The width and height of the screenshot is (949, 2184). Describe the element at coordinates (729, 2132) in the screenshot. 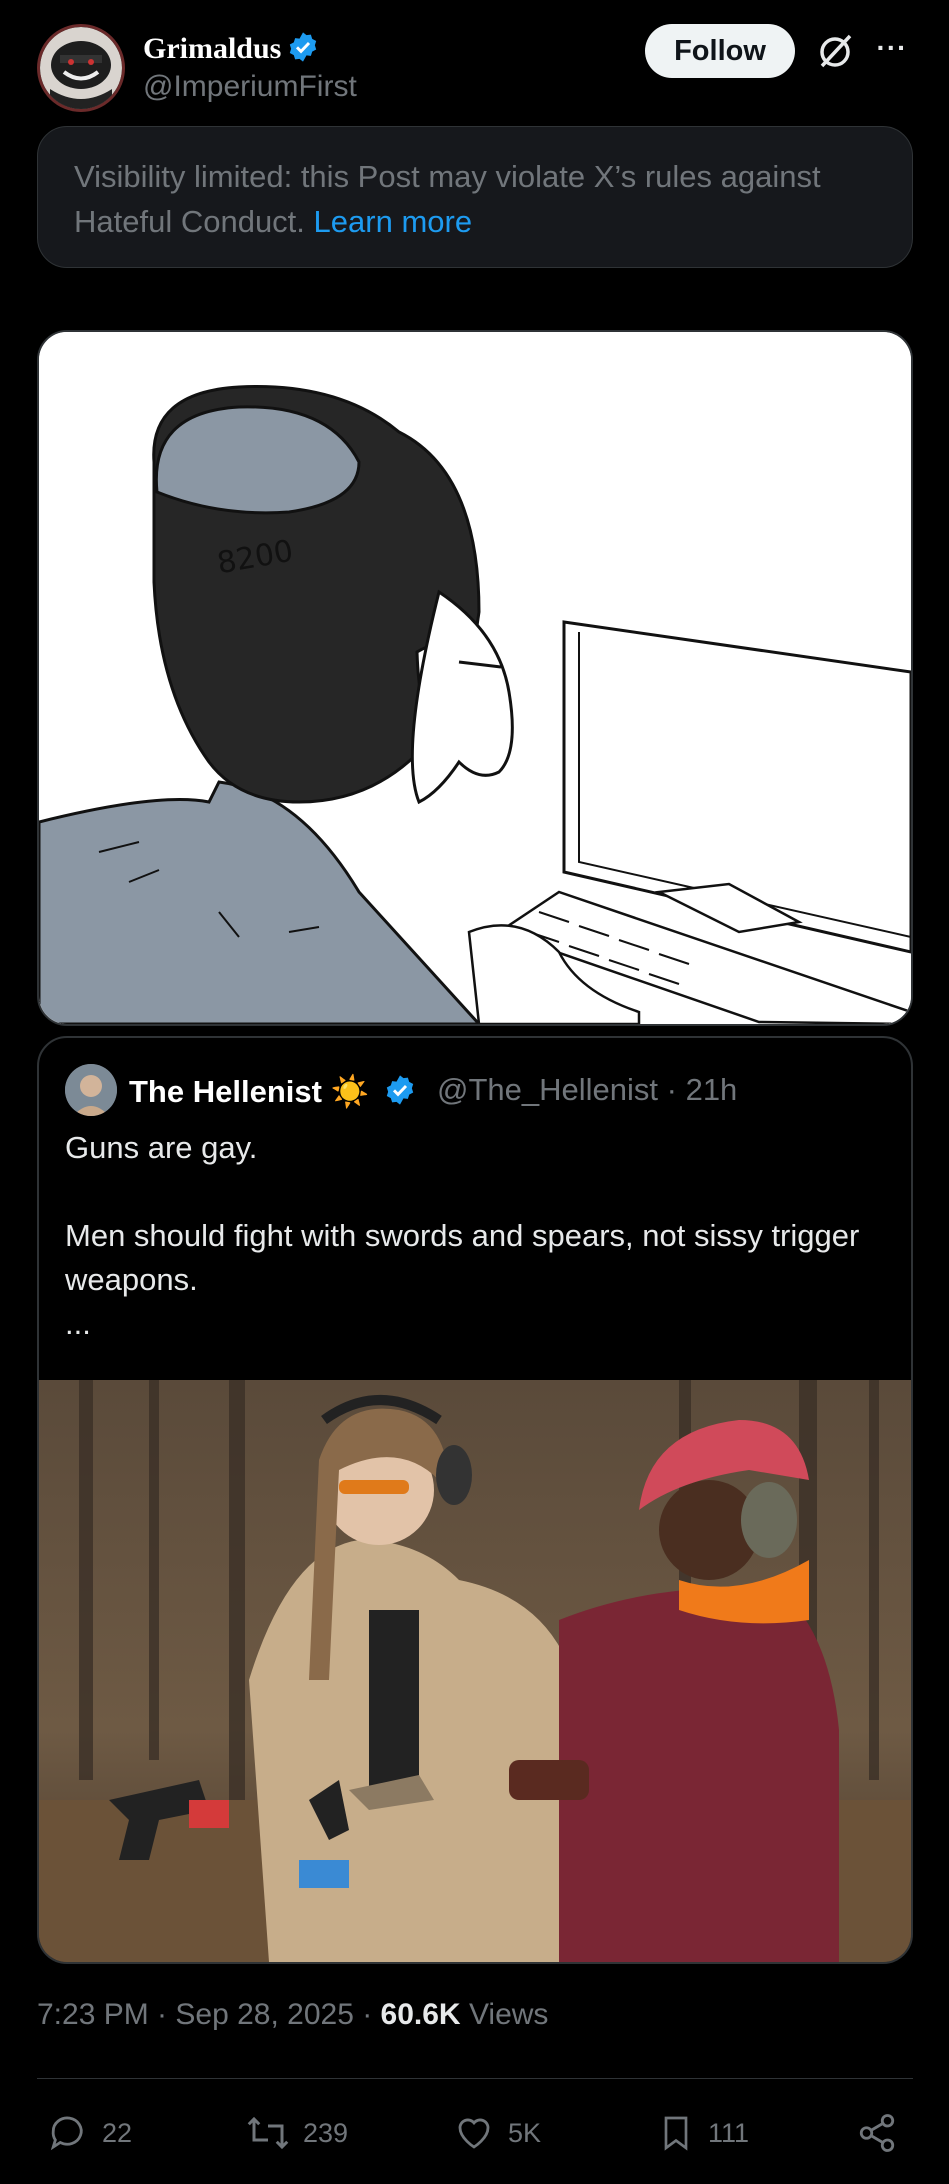

I see `bookmark-count: 111` at that location.